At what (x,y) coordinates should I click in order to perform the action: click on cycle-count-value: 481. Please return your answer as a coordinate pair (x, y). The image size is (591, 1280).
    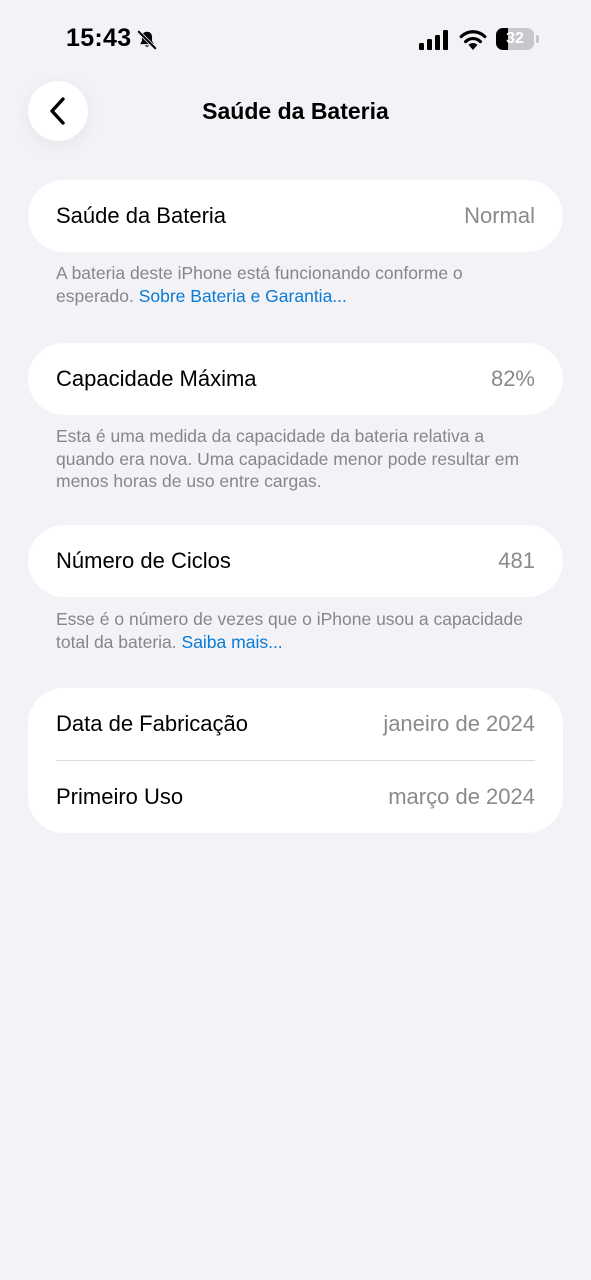
    Looking at the image, I should click on (516, 560).